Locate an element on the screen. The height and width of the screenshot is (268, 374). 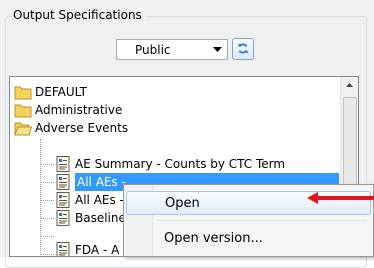
menu-separator is located at coordinates (261, 220).